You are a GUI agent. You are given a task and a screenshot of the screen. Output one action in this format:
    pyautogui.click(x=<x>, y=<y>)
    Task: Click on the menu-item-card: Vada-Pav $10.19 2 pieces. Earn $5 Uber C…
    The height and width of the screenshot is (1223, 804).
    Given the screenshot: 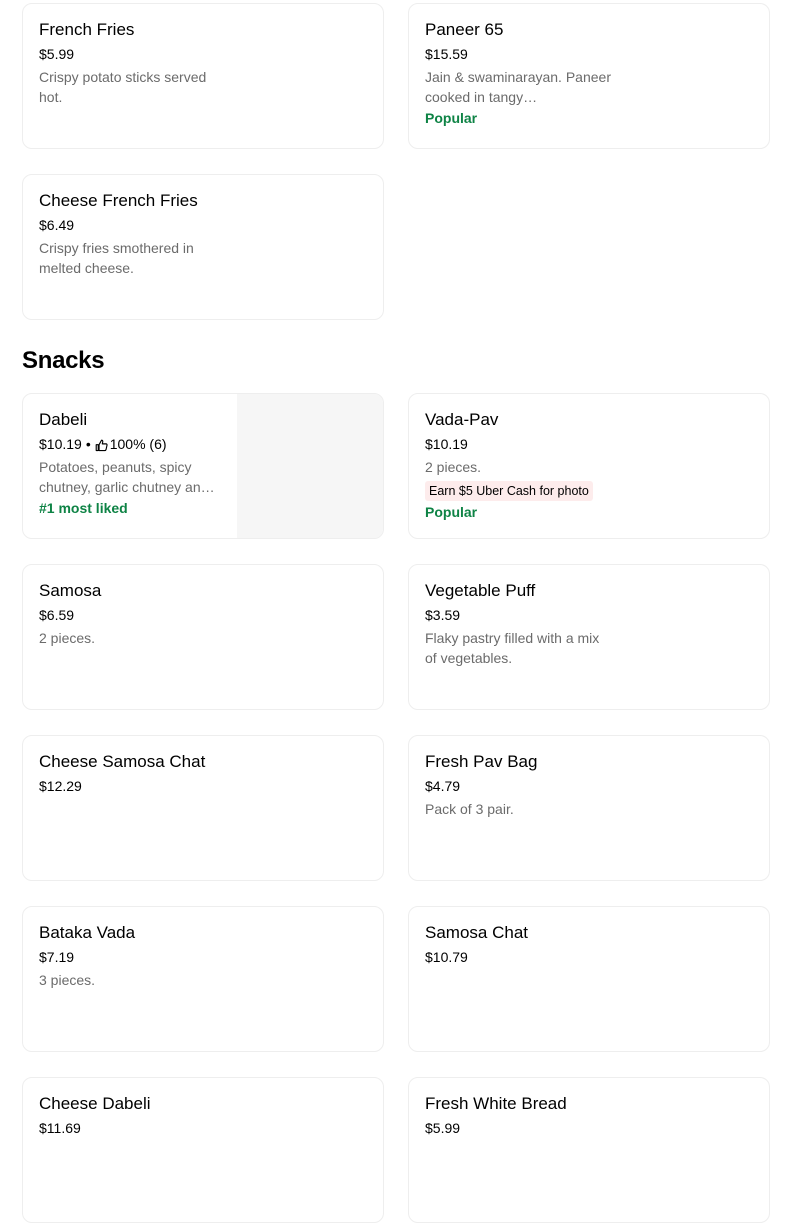 What is the action you would take?
    pyautogui.click(x=589, y=466)
    